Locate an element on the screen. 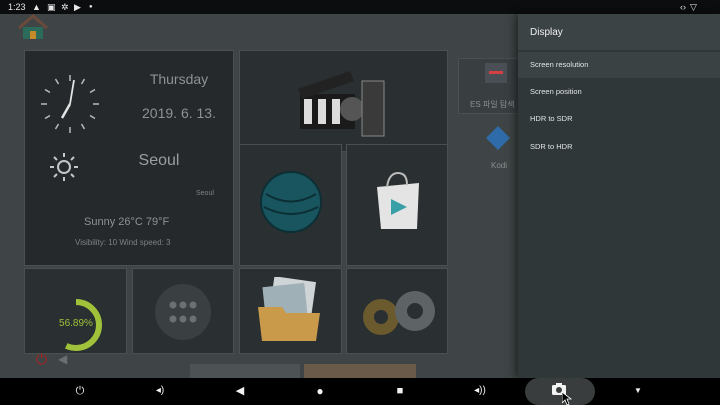 The height and width of the screenshot is (405, 720). menu-item-screen-position: Screen position is located at coordinates (619, 92).